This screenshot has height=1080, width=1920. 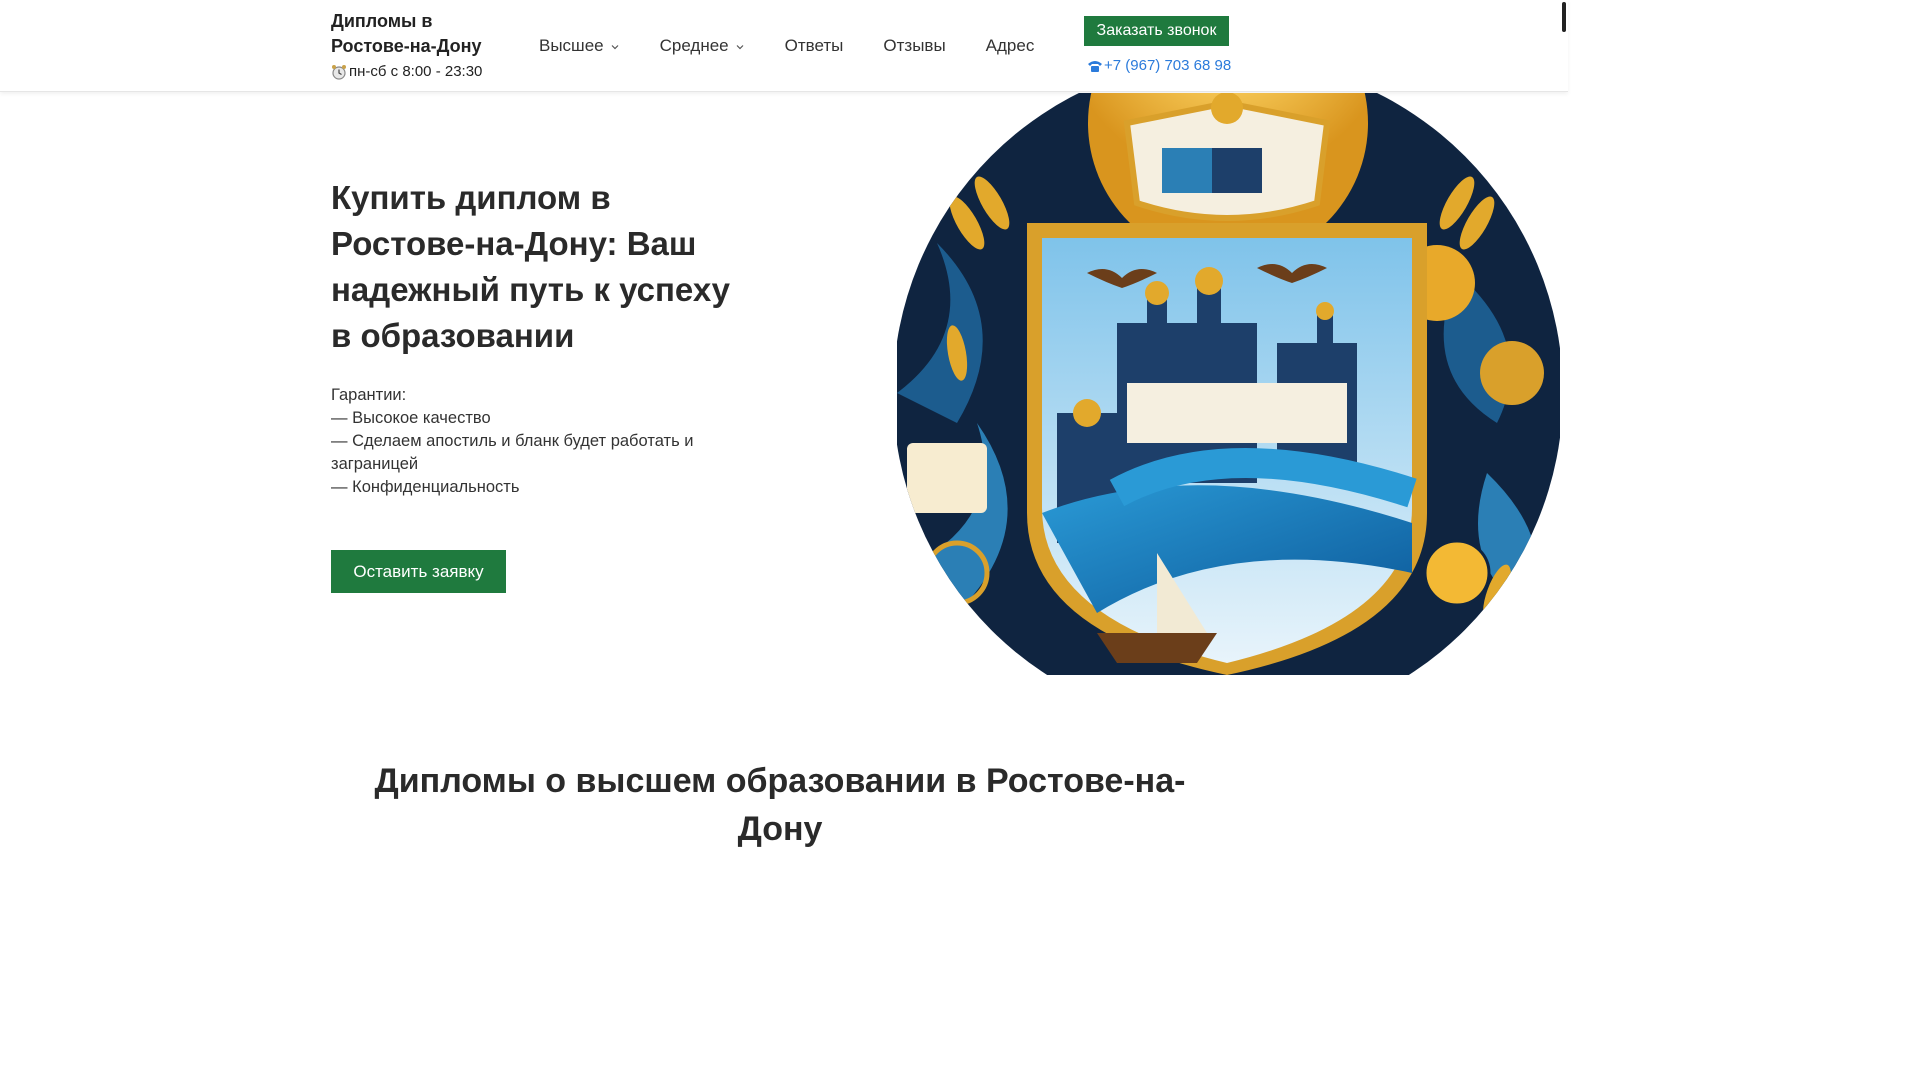 I want to click on nav-item-label: Ответы, so click(x=814, y=45).